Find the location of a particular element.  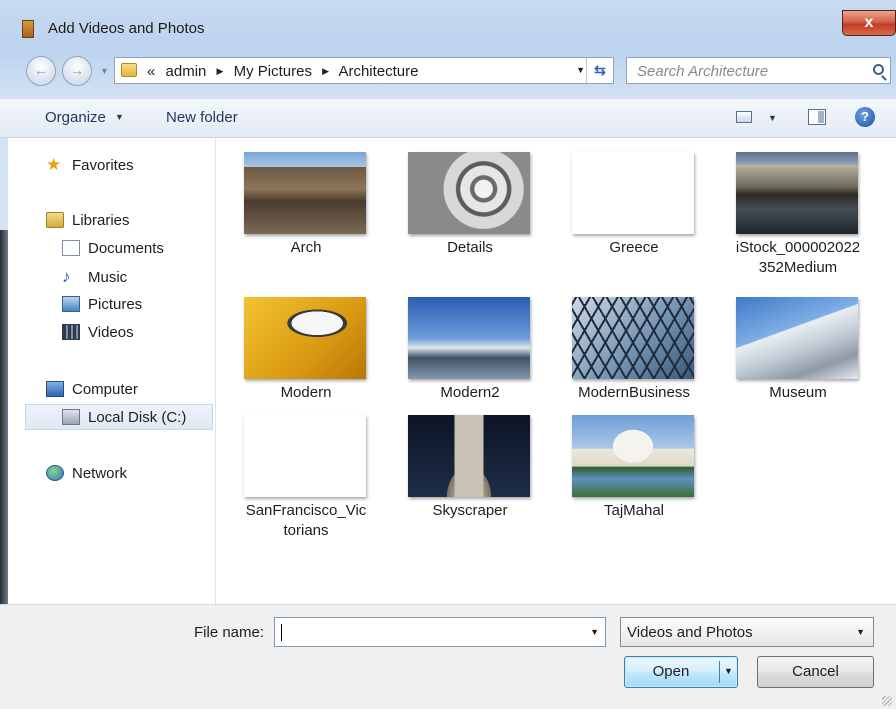

file-item-museum: Museum is located at coordinates (788, 352).